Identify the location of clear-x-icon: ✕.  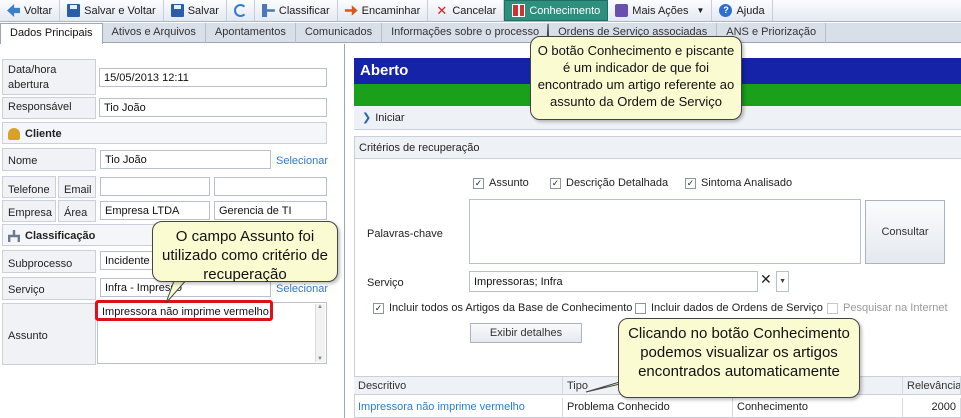
(766, 279).